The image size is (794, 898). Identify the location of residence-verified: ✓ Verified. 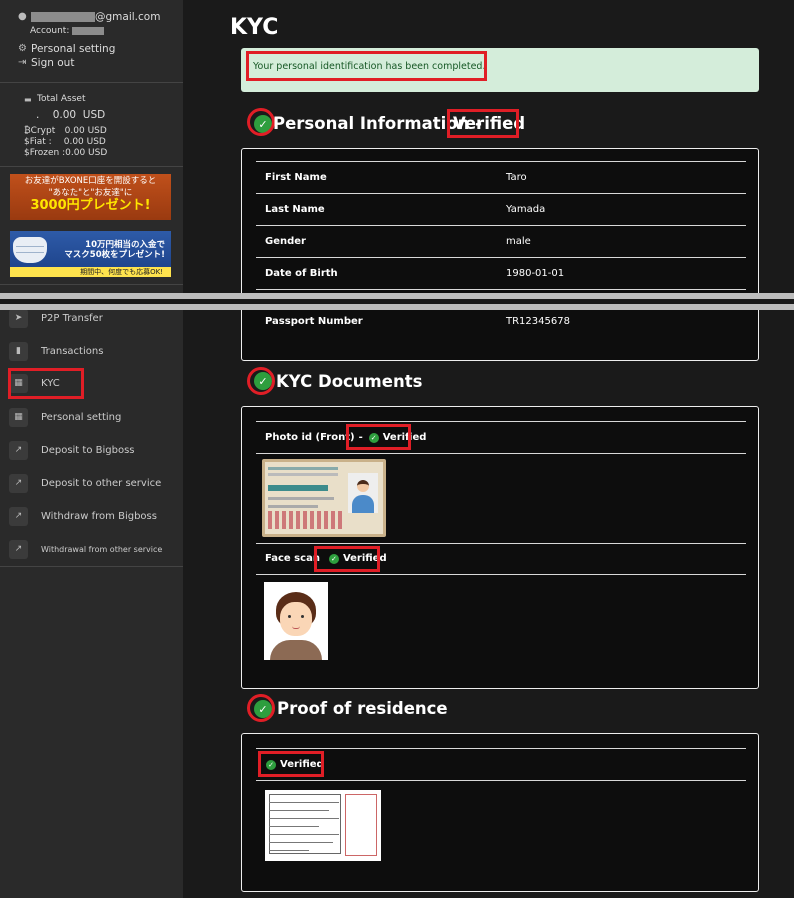
(295, 764).